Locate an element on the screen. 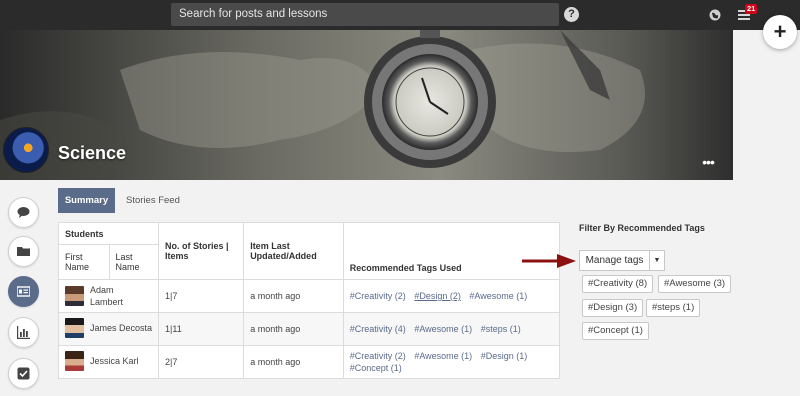  speech-bubble-icon is located at coordinates (23, 212).